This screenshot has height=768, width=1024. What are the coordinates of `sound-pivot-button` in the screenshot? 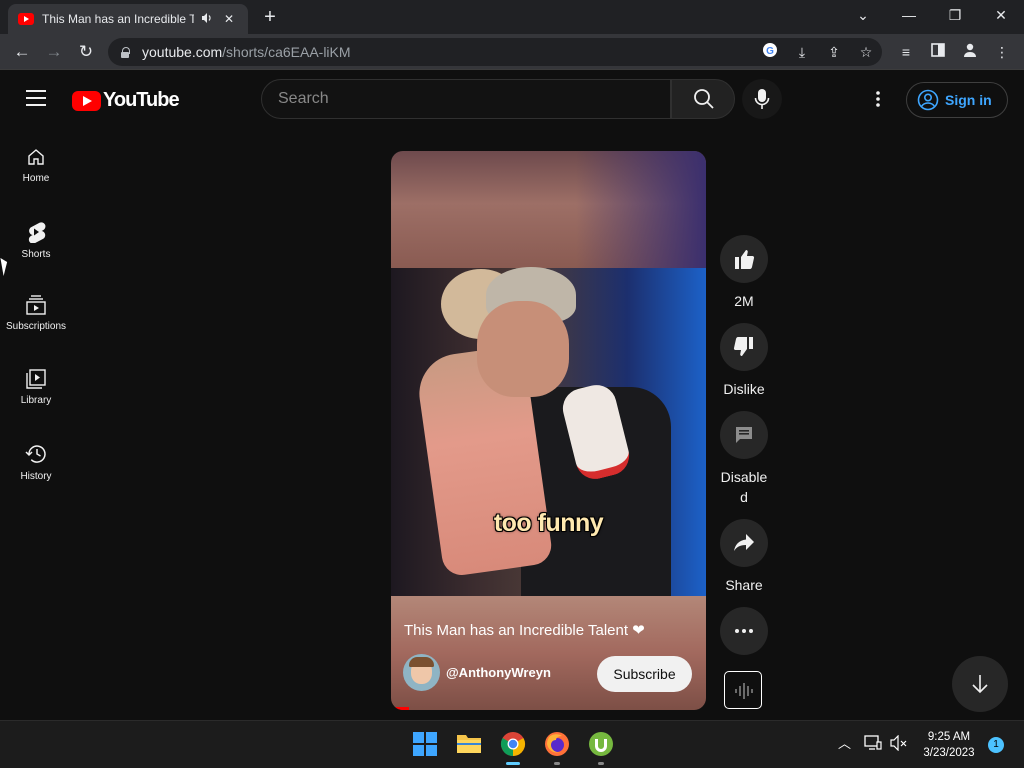 It's located at (743, 690).